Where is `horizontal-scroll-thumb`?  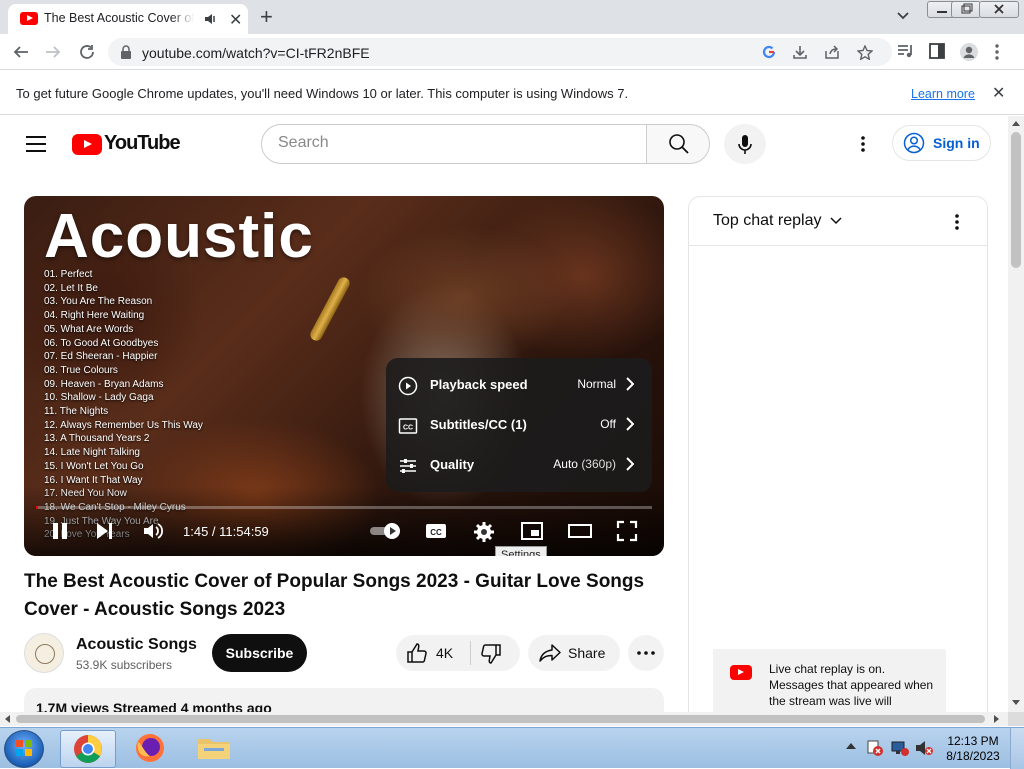
horizontal-scroll-thumb is located at coordinates (500, 719).